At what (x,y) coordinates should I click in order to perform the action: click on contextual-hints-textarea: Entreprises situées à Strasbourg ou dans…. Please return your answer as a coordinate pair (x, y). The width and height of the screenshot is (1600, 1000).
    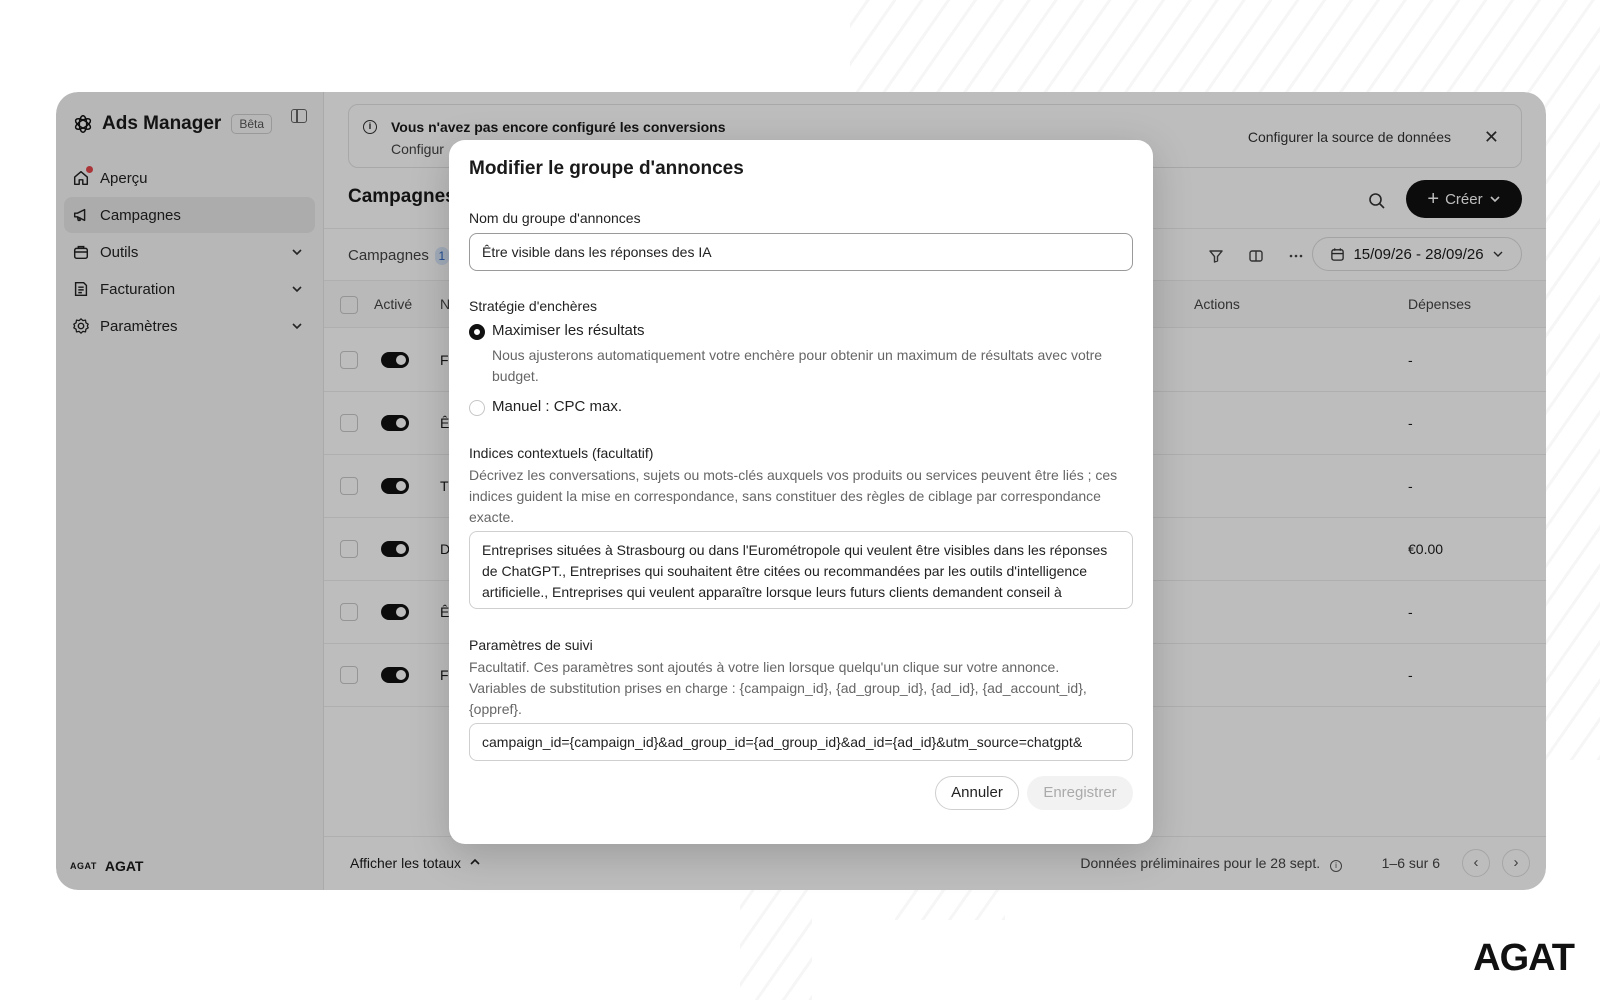
    Looking at the image, I should click on (801, 570).